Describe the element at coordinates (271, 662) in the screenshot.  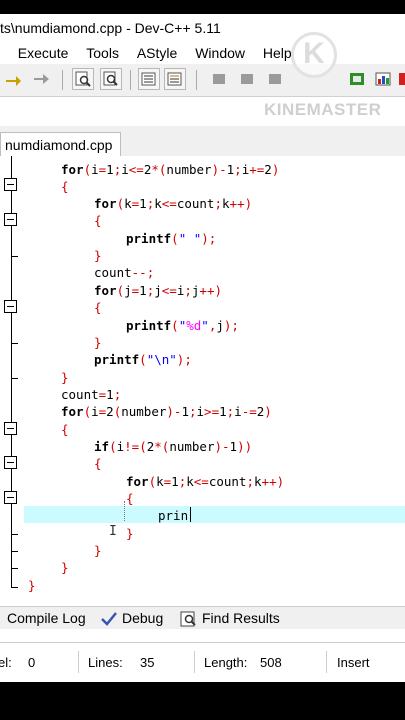
I see `status-length-value: 508` at that location.